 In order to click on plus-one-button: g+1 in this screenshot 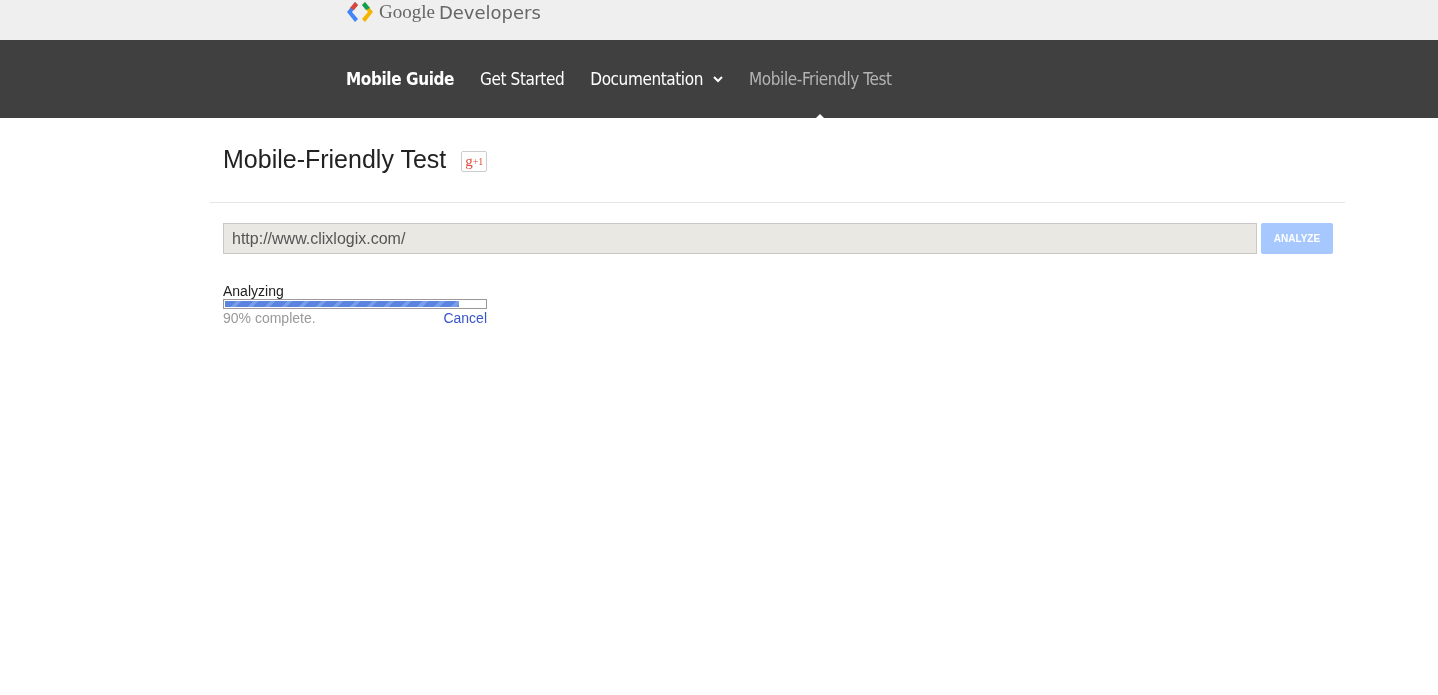, I will do `click(474, 161)`.